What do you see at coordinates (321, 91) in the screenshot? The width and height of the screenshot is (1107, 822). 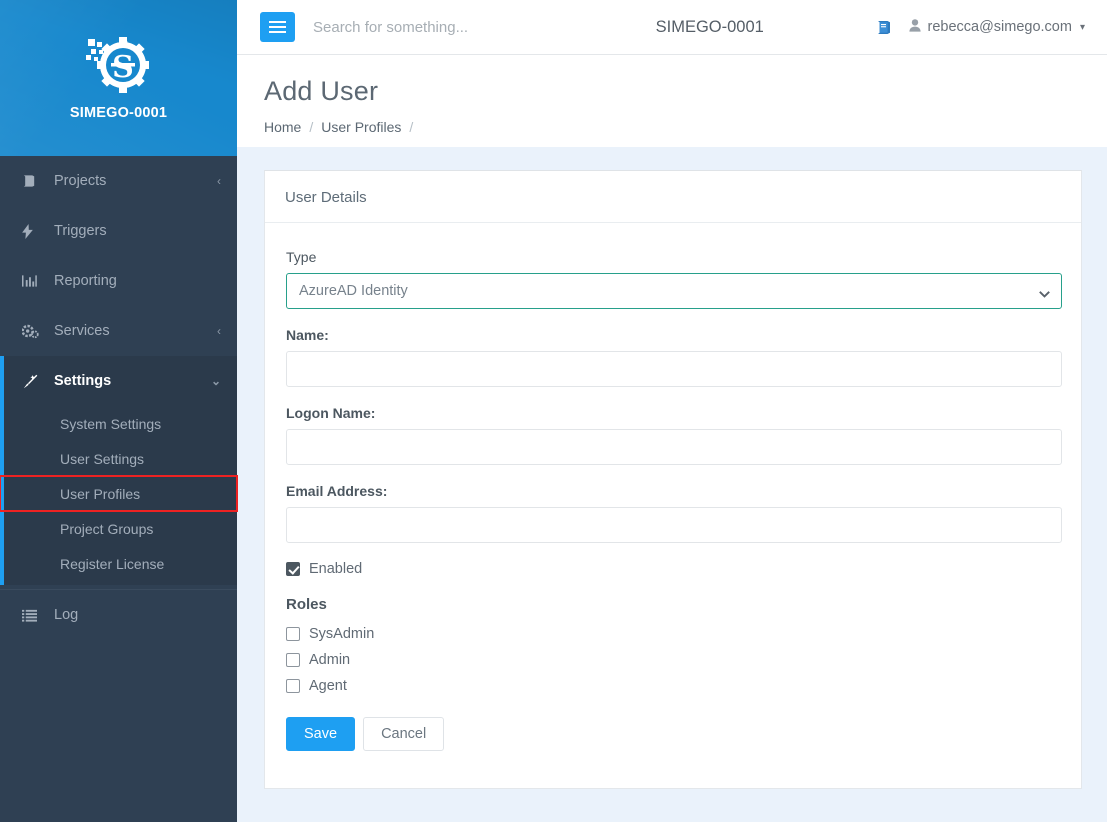 I see `page-title: Add User` at bounding box center [321, 91].